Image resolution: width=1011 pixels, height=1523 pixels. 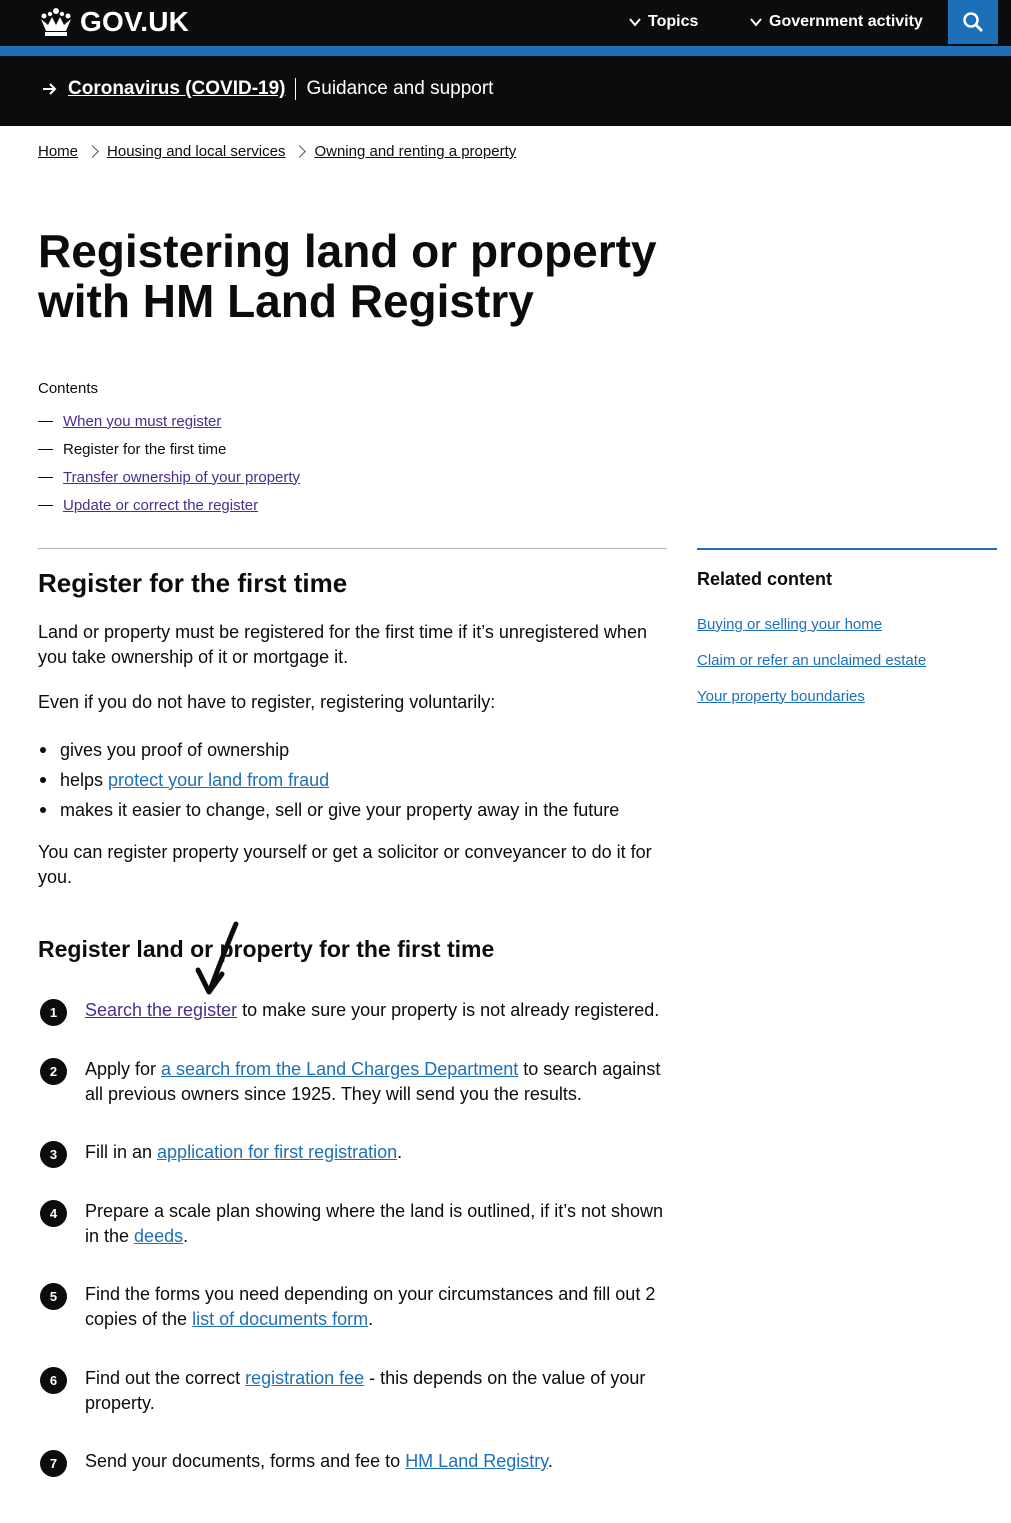 I want to click on step-text: Fill in an, so click(x=121, y=1152).